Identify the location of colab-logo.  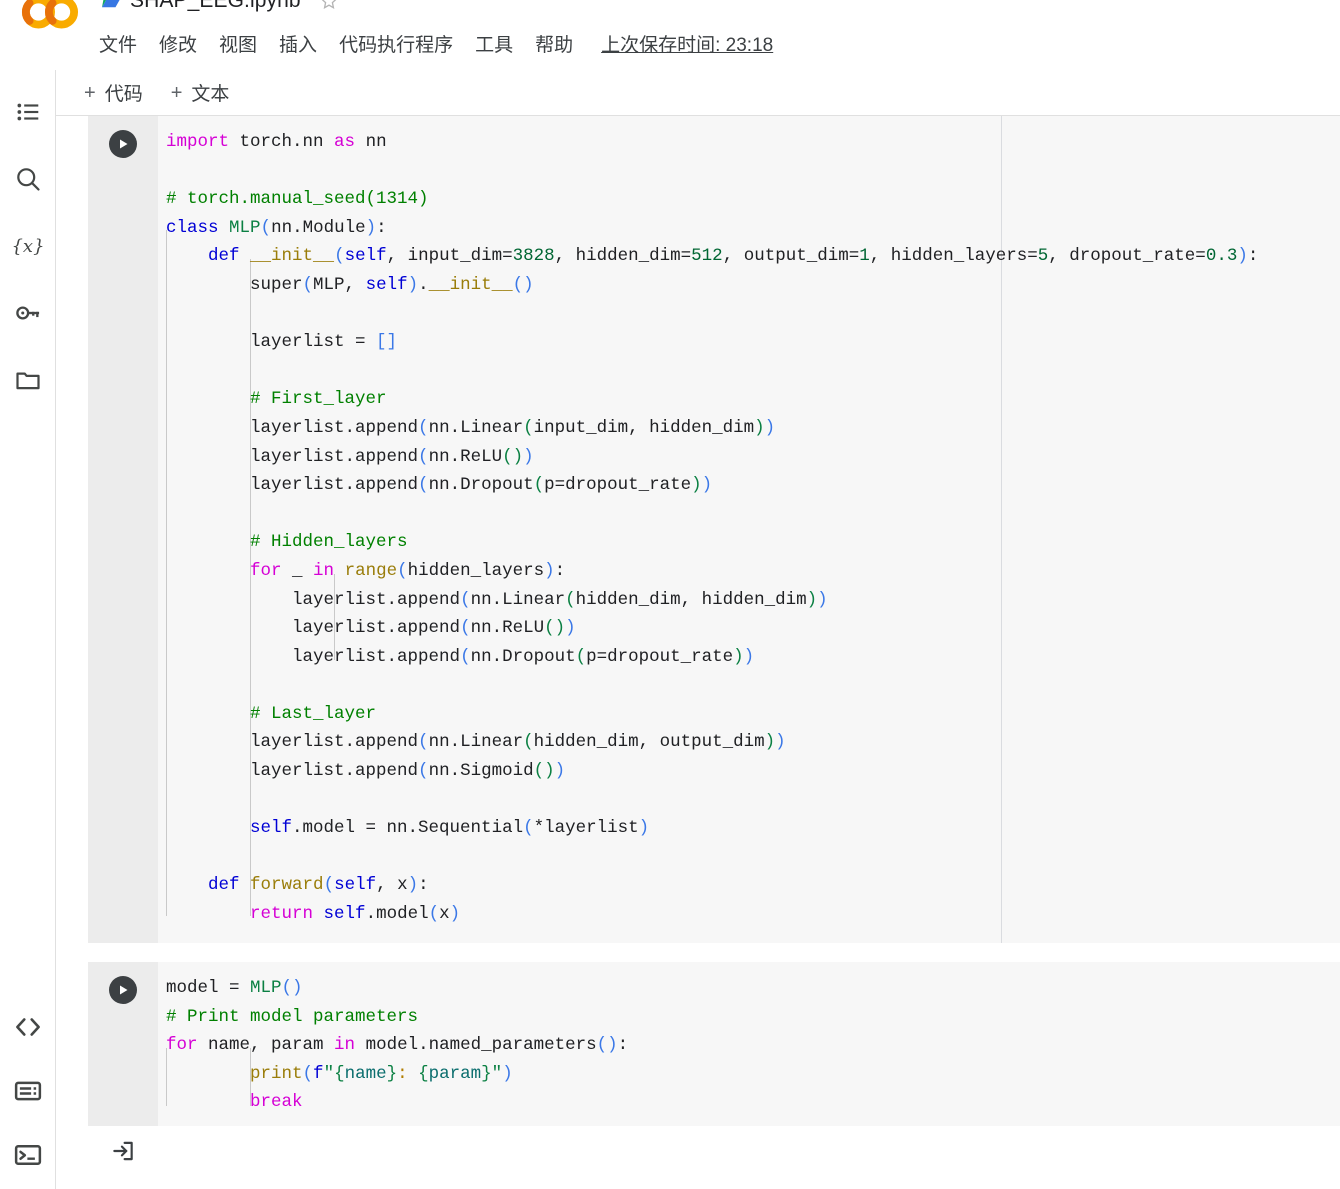
(50, 17).